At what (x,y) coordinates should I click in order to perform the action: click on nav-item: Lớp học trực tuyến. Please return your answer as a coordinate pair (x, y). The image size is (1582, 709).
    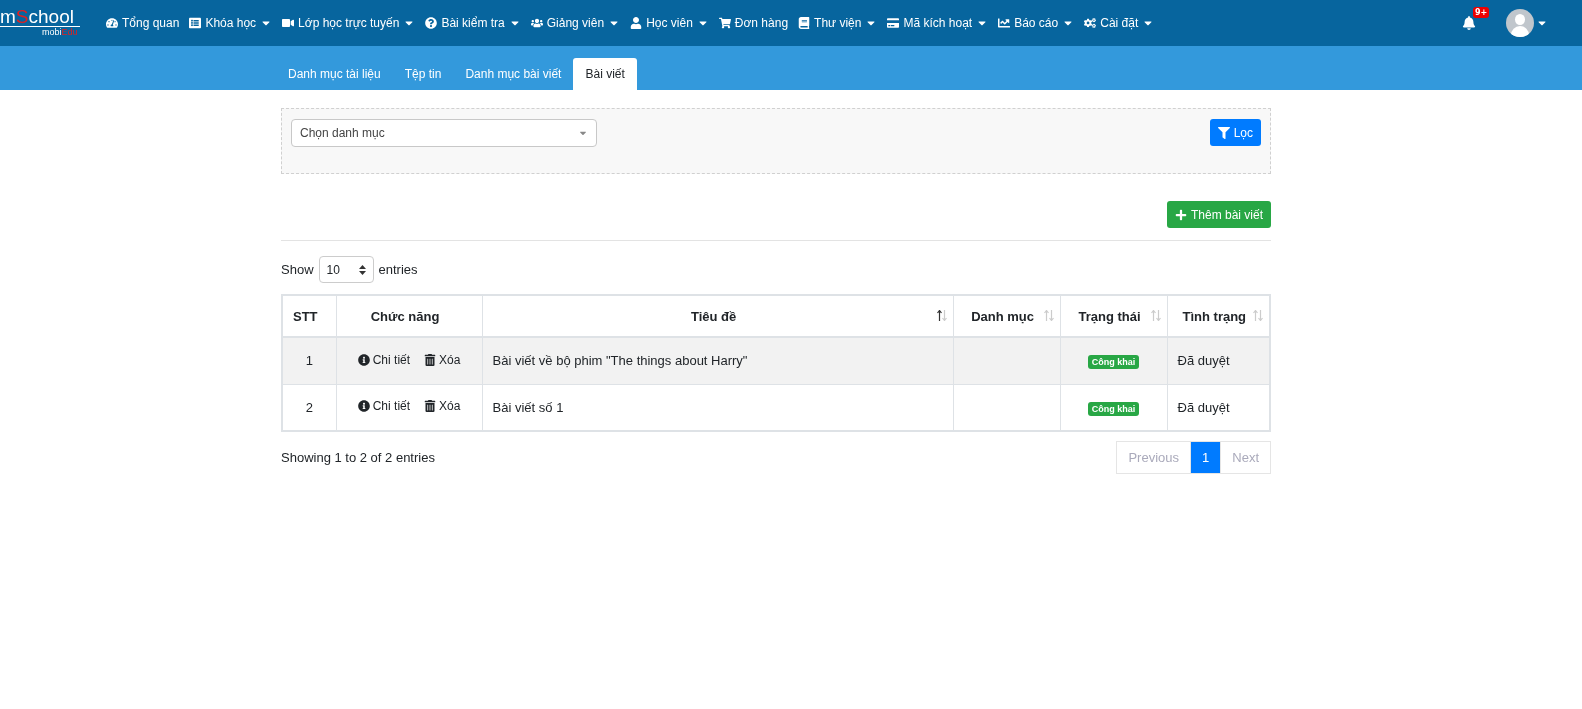
    Looking at the image, I should click on (349, 23).